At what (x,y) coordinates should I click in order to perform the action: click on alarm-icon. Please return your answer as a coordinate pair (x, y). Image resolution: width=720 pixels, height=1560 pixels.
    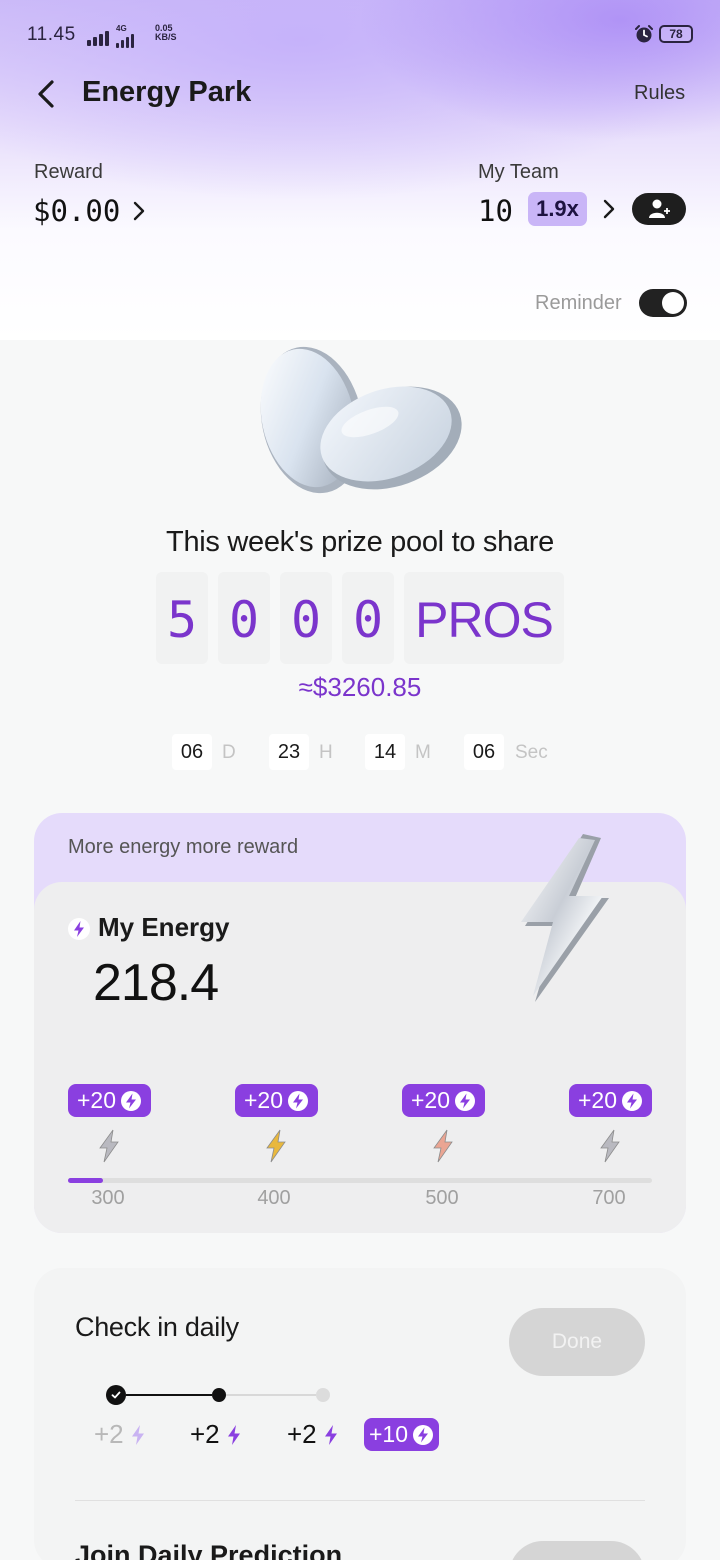
    Looking at the image, I should click on (644, 34).